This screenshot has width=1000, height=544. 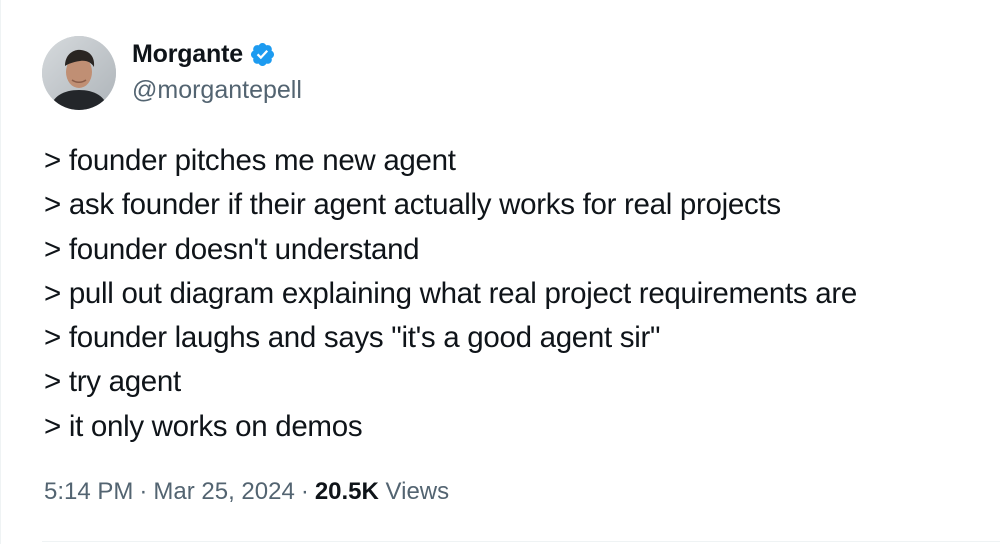 I want to click on author-avatar, so click(x=79, y=73).